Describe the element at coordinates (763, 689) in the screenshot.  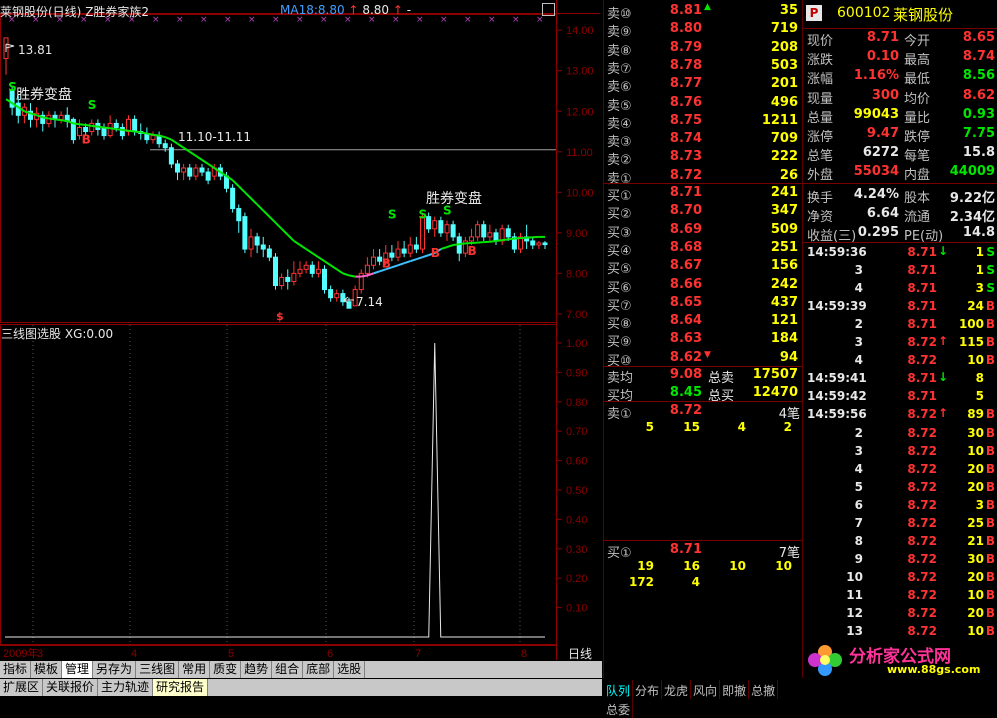
I see `orderbook-tab: 总撤` at that location.